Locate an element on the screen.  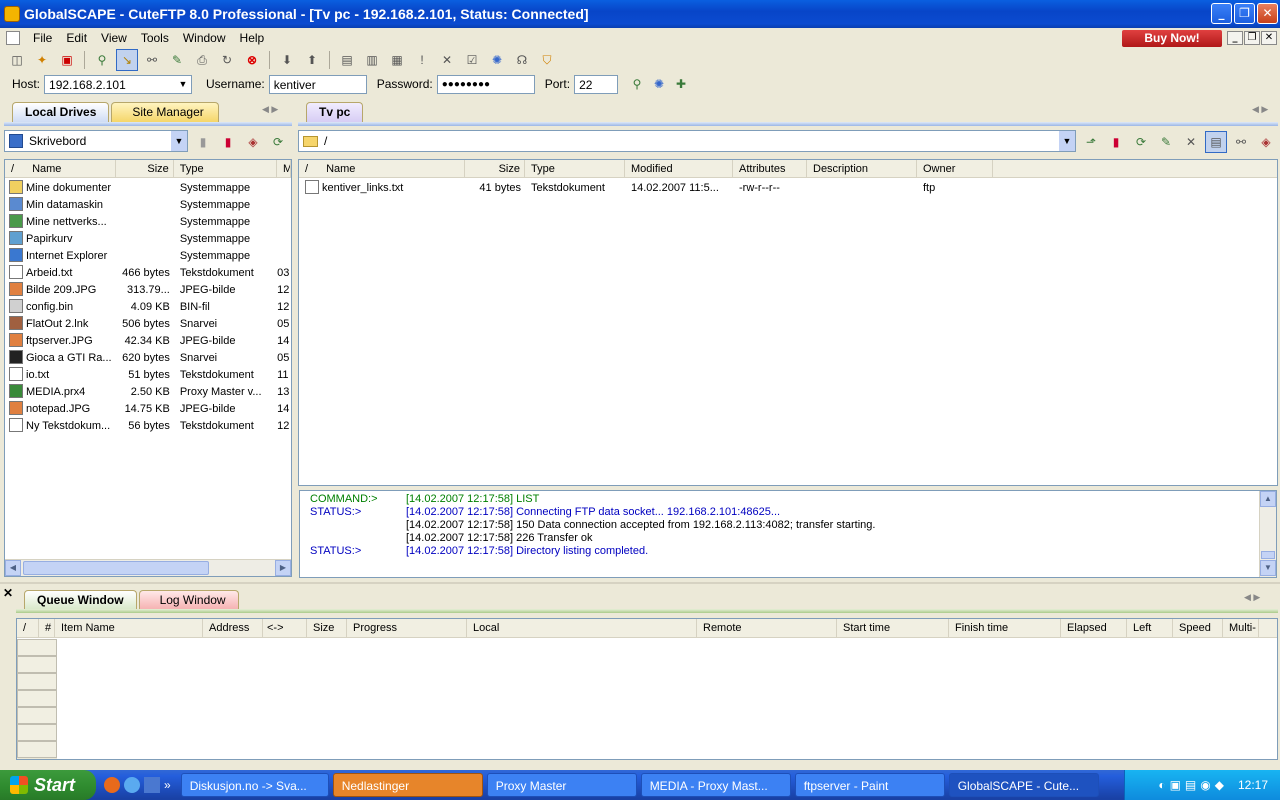
remote-path-select: / ▼ is located at coordinates (687, 141).